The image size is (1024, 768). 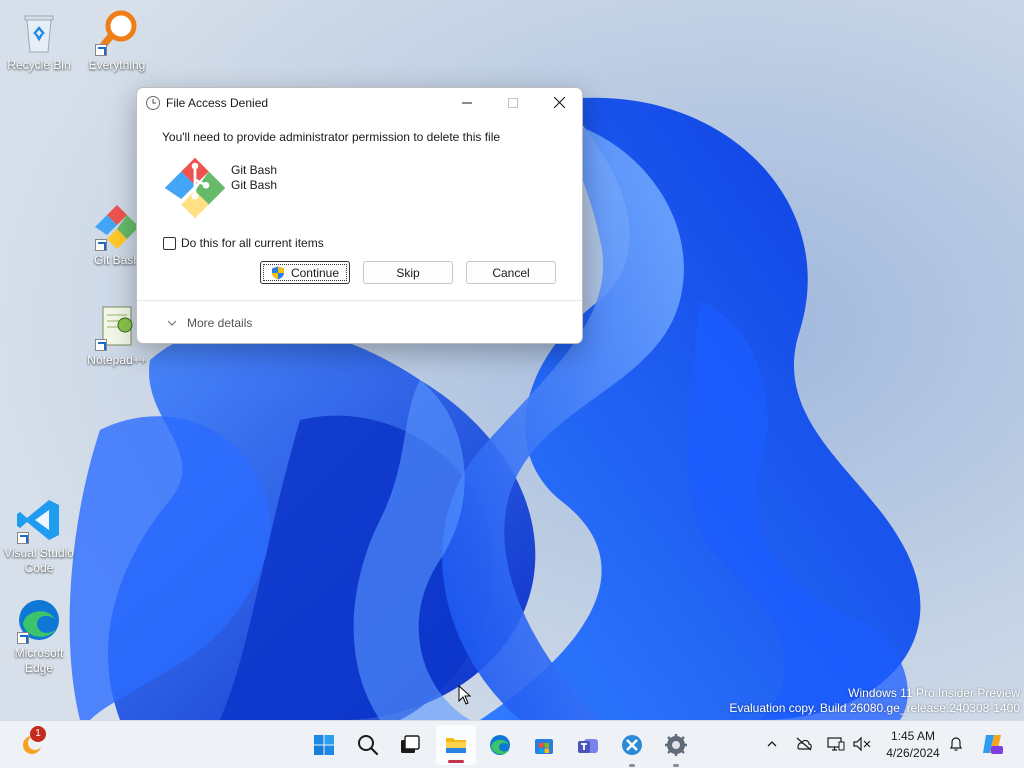 I want to click on teams-icon, so click(x=588, y=746).